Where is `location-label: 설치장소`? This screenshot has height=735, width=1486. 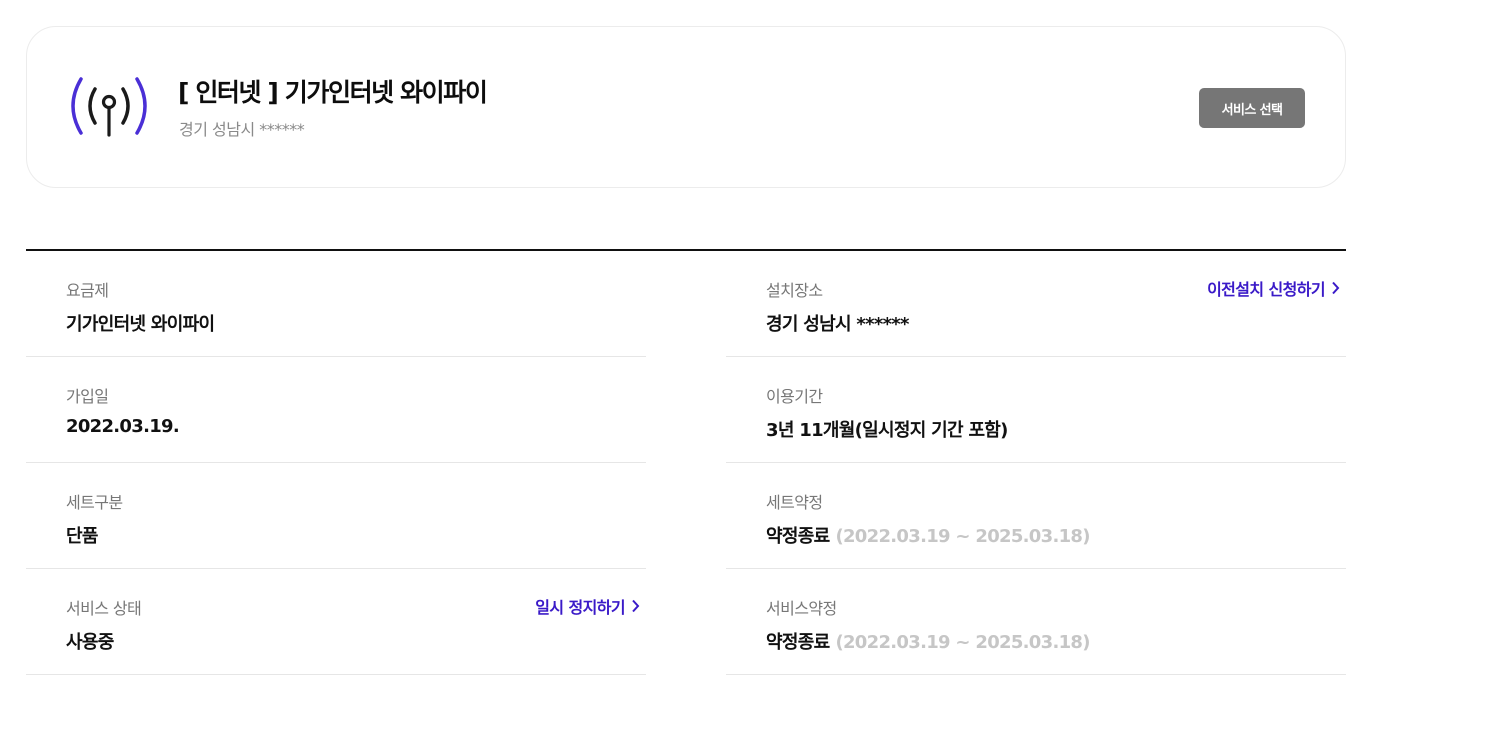
location-label: 설치장소 is located at coordinates (794, 290).